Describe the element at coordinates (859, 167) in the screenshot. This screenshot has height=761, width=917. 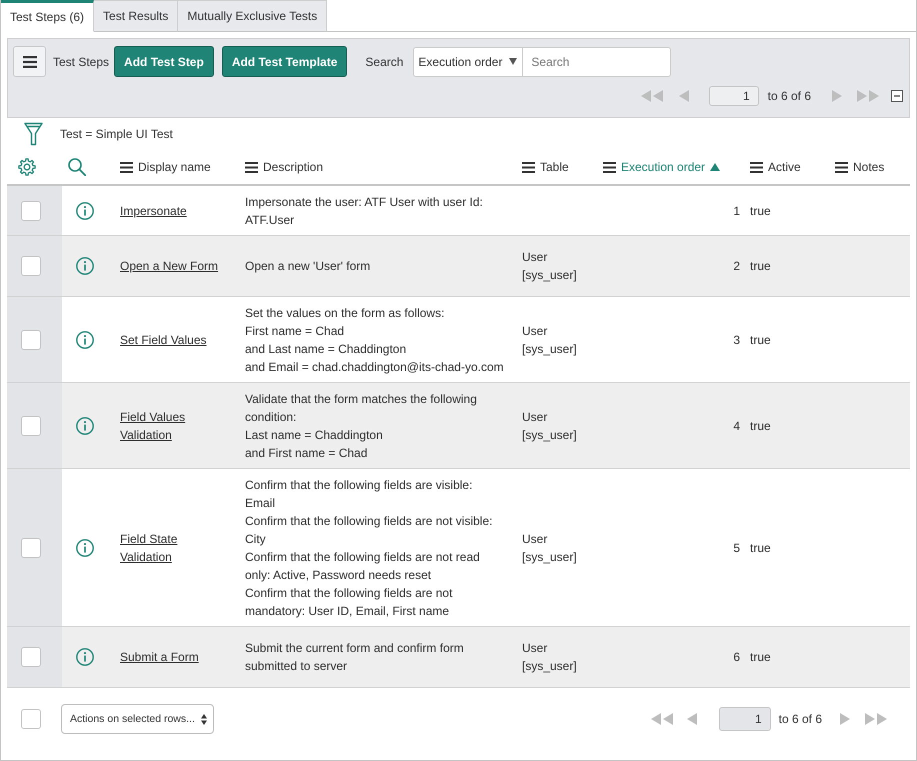
I see `column-header: Notes` at that location.